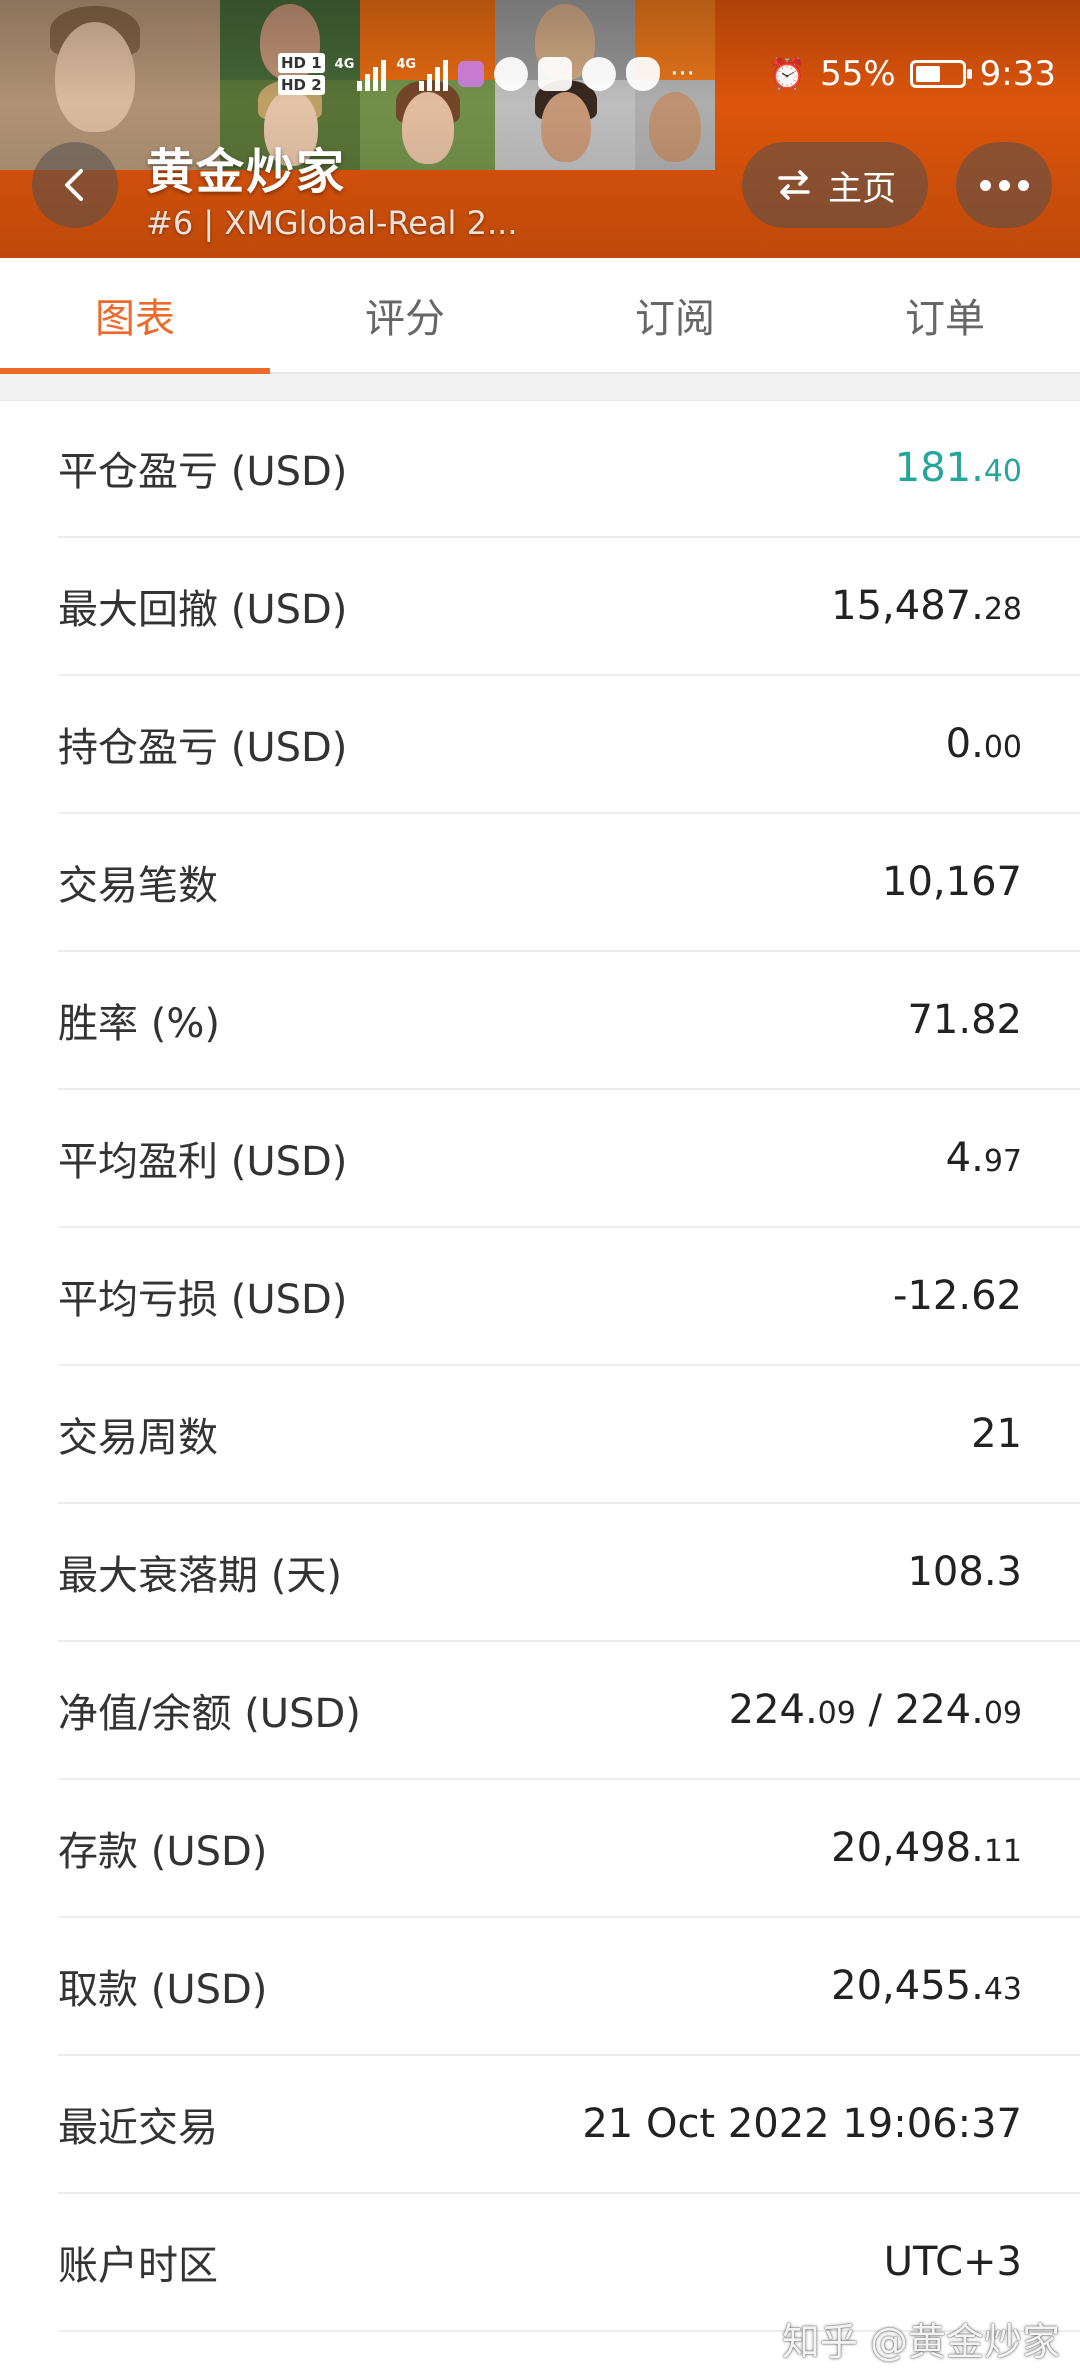 The image size is (1080, 2376). Describe the element at coordinates (405, 315) in the screenshot. I see `tab-rating: 评分` at that location.